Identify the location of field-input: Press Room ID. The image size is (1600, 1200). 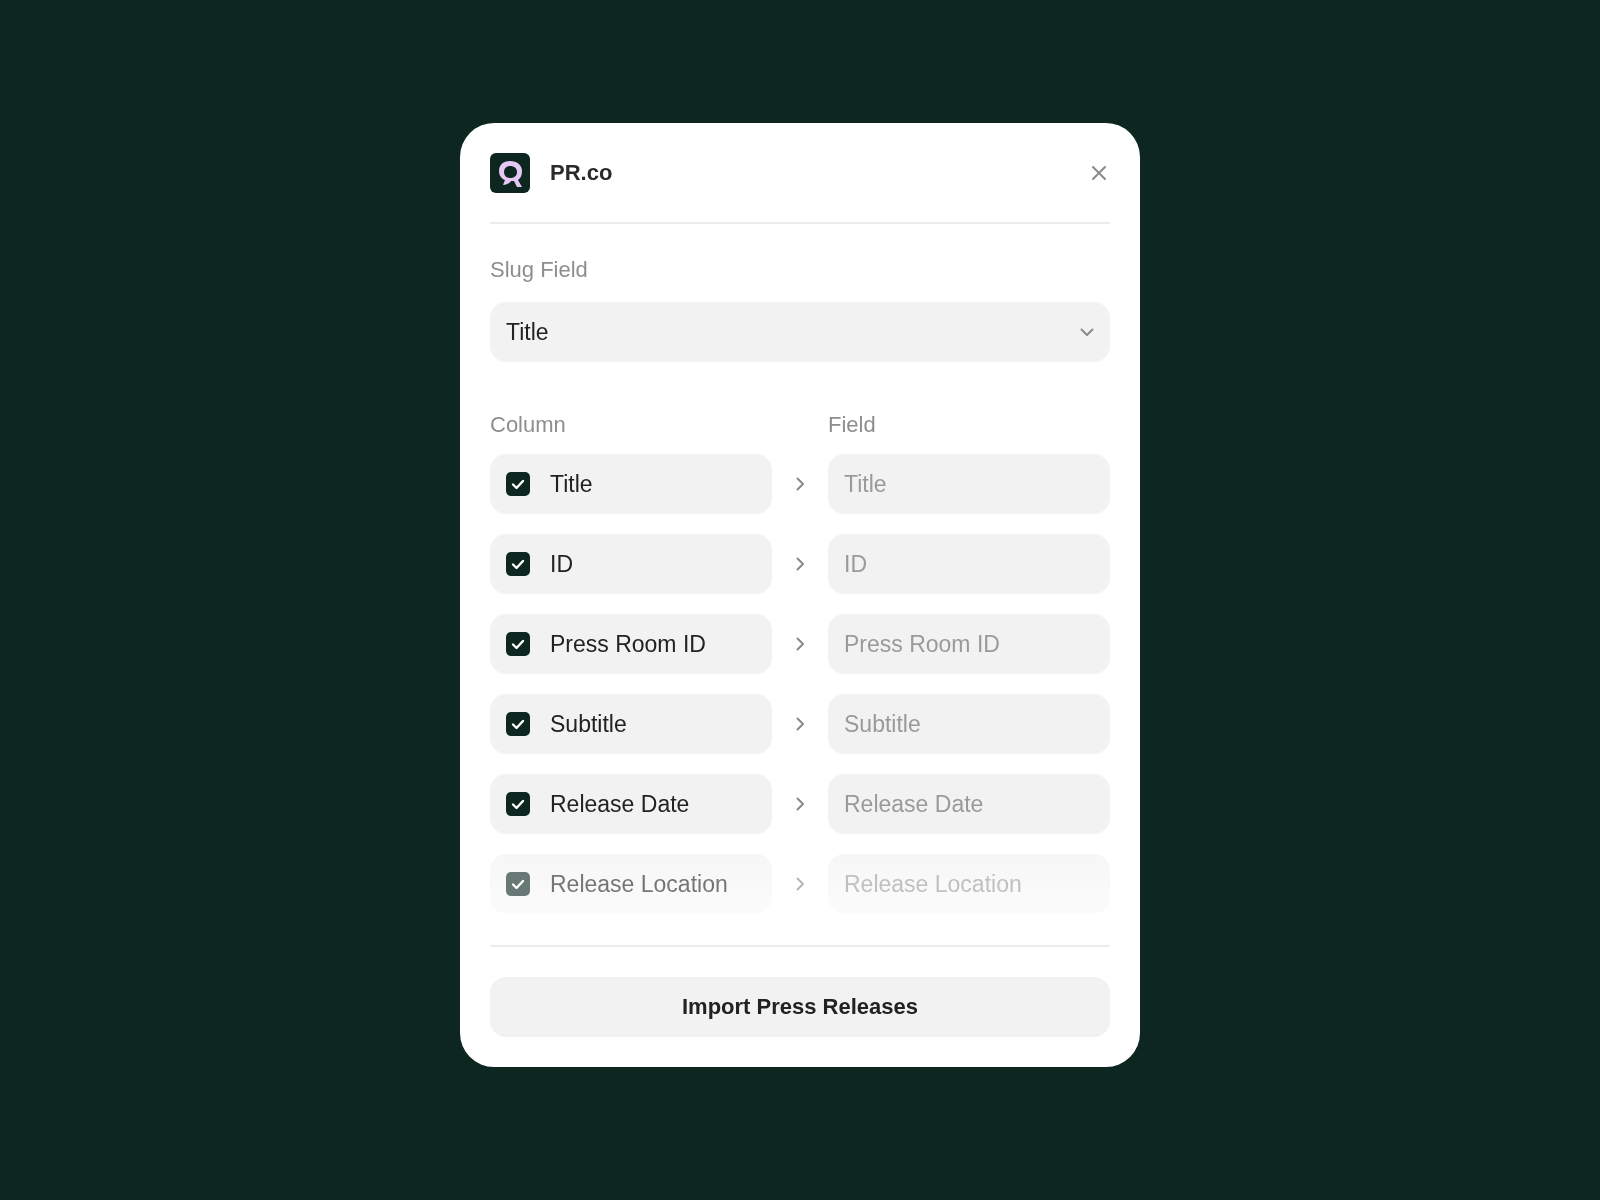
(969, 644).